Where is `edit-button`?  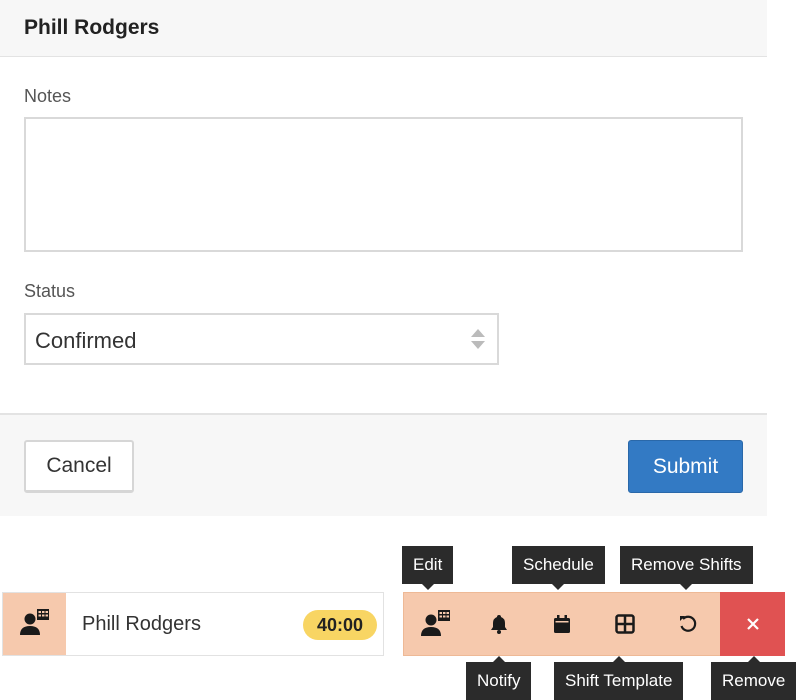
edit-button is located at coordinates (435, 624).